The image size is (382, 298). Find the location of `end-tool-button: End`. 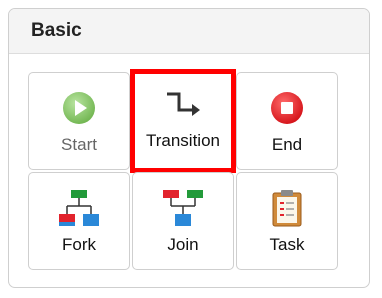

end-tool-button: End is located at coordinates (287, 121).